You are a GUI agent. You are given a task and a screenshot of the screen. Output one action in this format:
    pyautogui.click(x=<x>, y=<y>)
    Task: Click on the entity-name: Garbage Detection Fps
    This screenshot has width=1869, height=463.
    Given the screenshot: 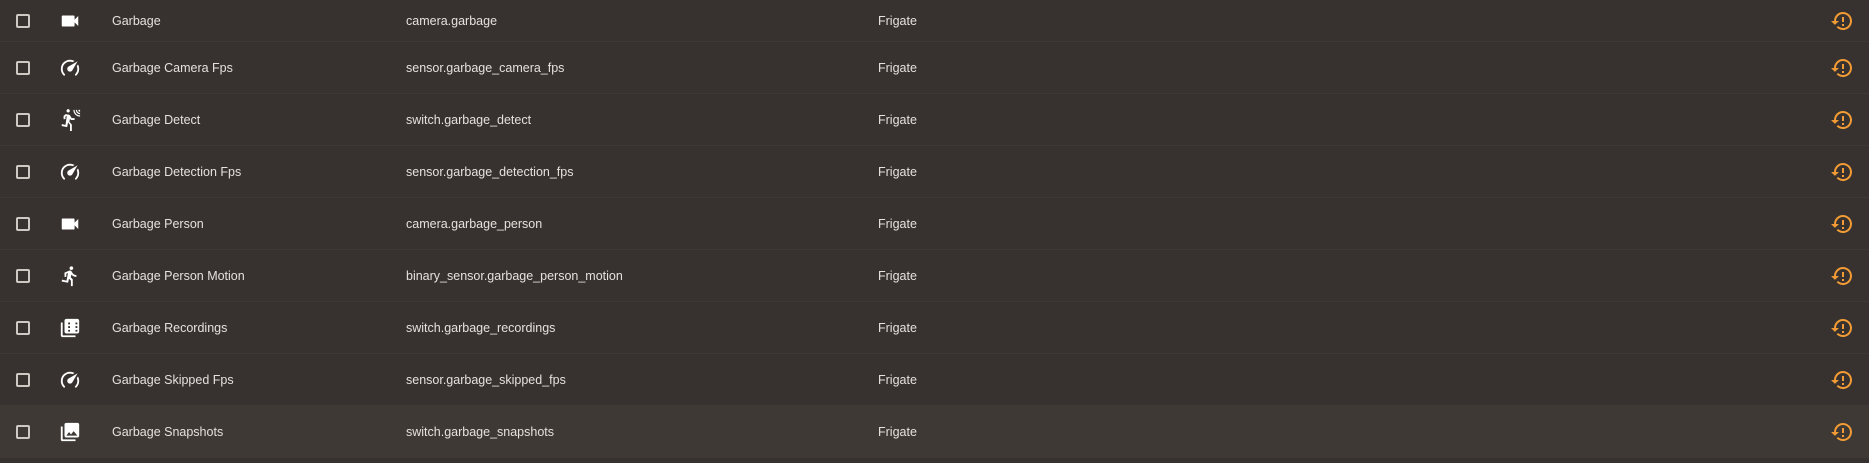 What is the action you would take?
    pyautogui.click(x=177, y=171)
    